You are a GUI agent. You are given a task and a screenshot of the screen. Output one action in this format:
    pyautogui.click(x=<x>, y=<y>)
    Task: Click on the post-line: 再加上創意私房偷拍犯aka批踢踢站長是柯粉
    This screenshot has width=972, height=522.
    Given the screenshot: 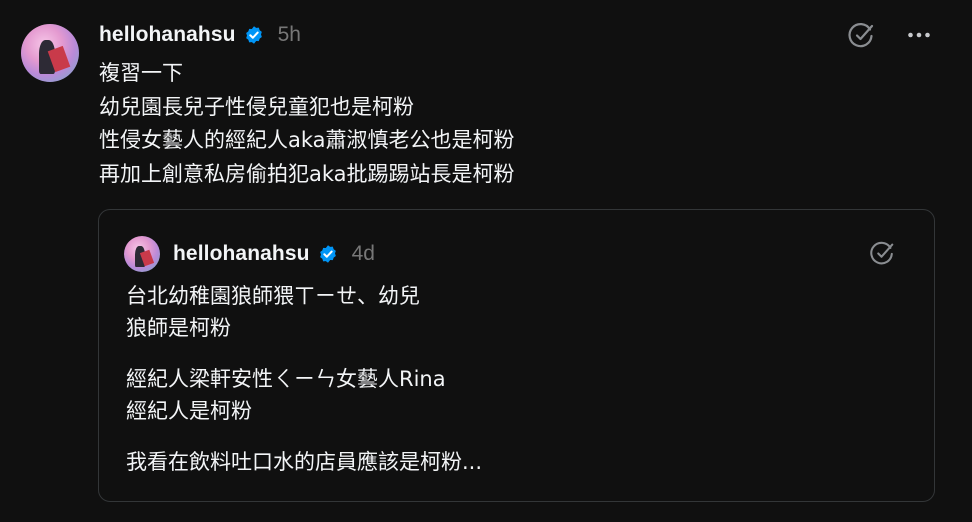 What is the action you would take?
    pyautogui.click(x=307, y=173)
    